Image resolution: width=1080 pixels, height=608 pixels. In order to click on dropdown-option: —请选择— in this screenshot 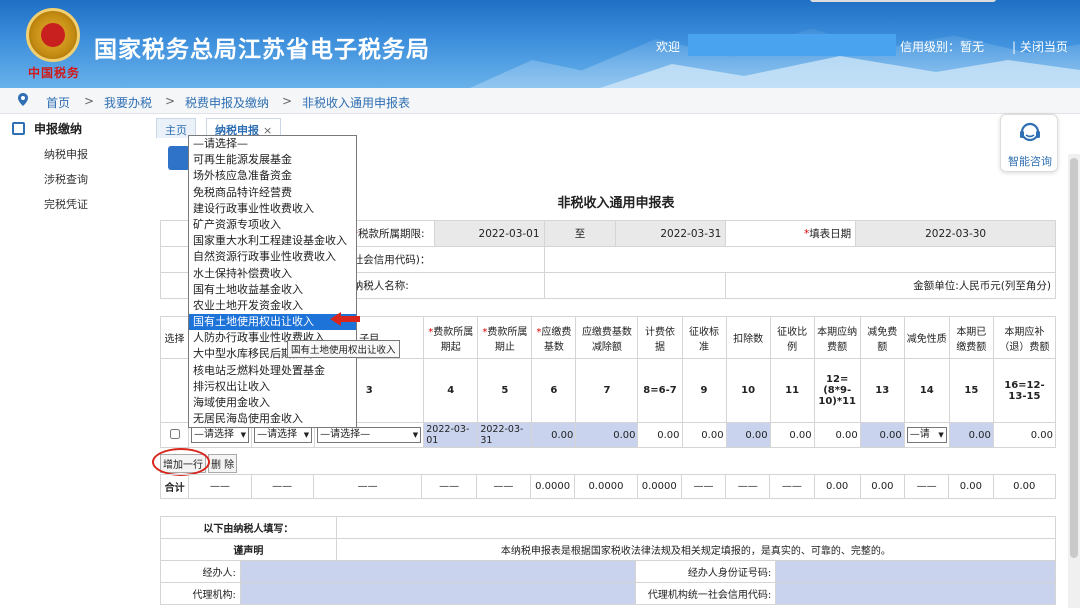, I will do `click(272, 144)`.